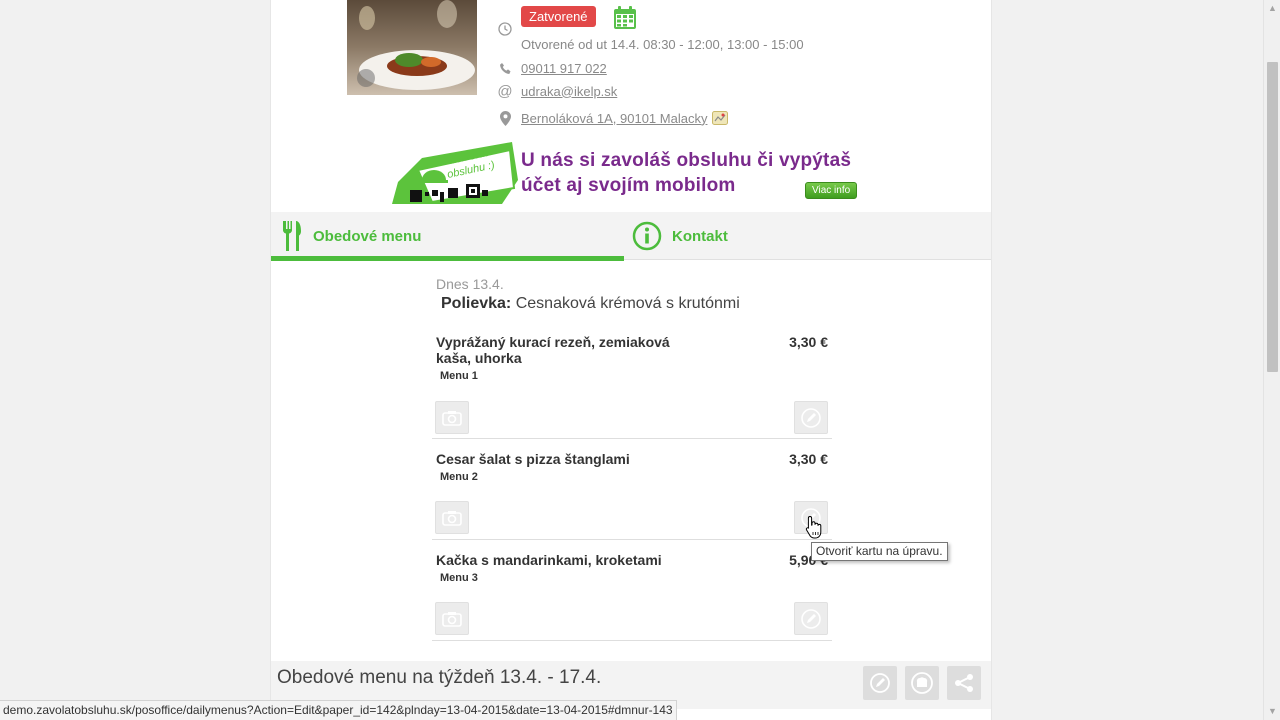  What do you see at coordinates (1272, 711) in the screenshot?
I see `scroll-down-icon: ▼` at bounding box center [1272, 711].